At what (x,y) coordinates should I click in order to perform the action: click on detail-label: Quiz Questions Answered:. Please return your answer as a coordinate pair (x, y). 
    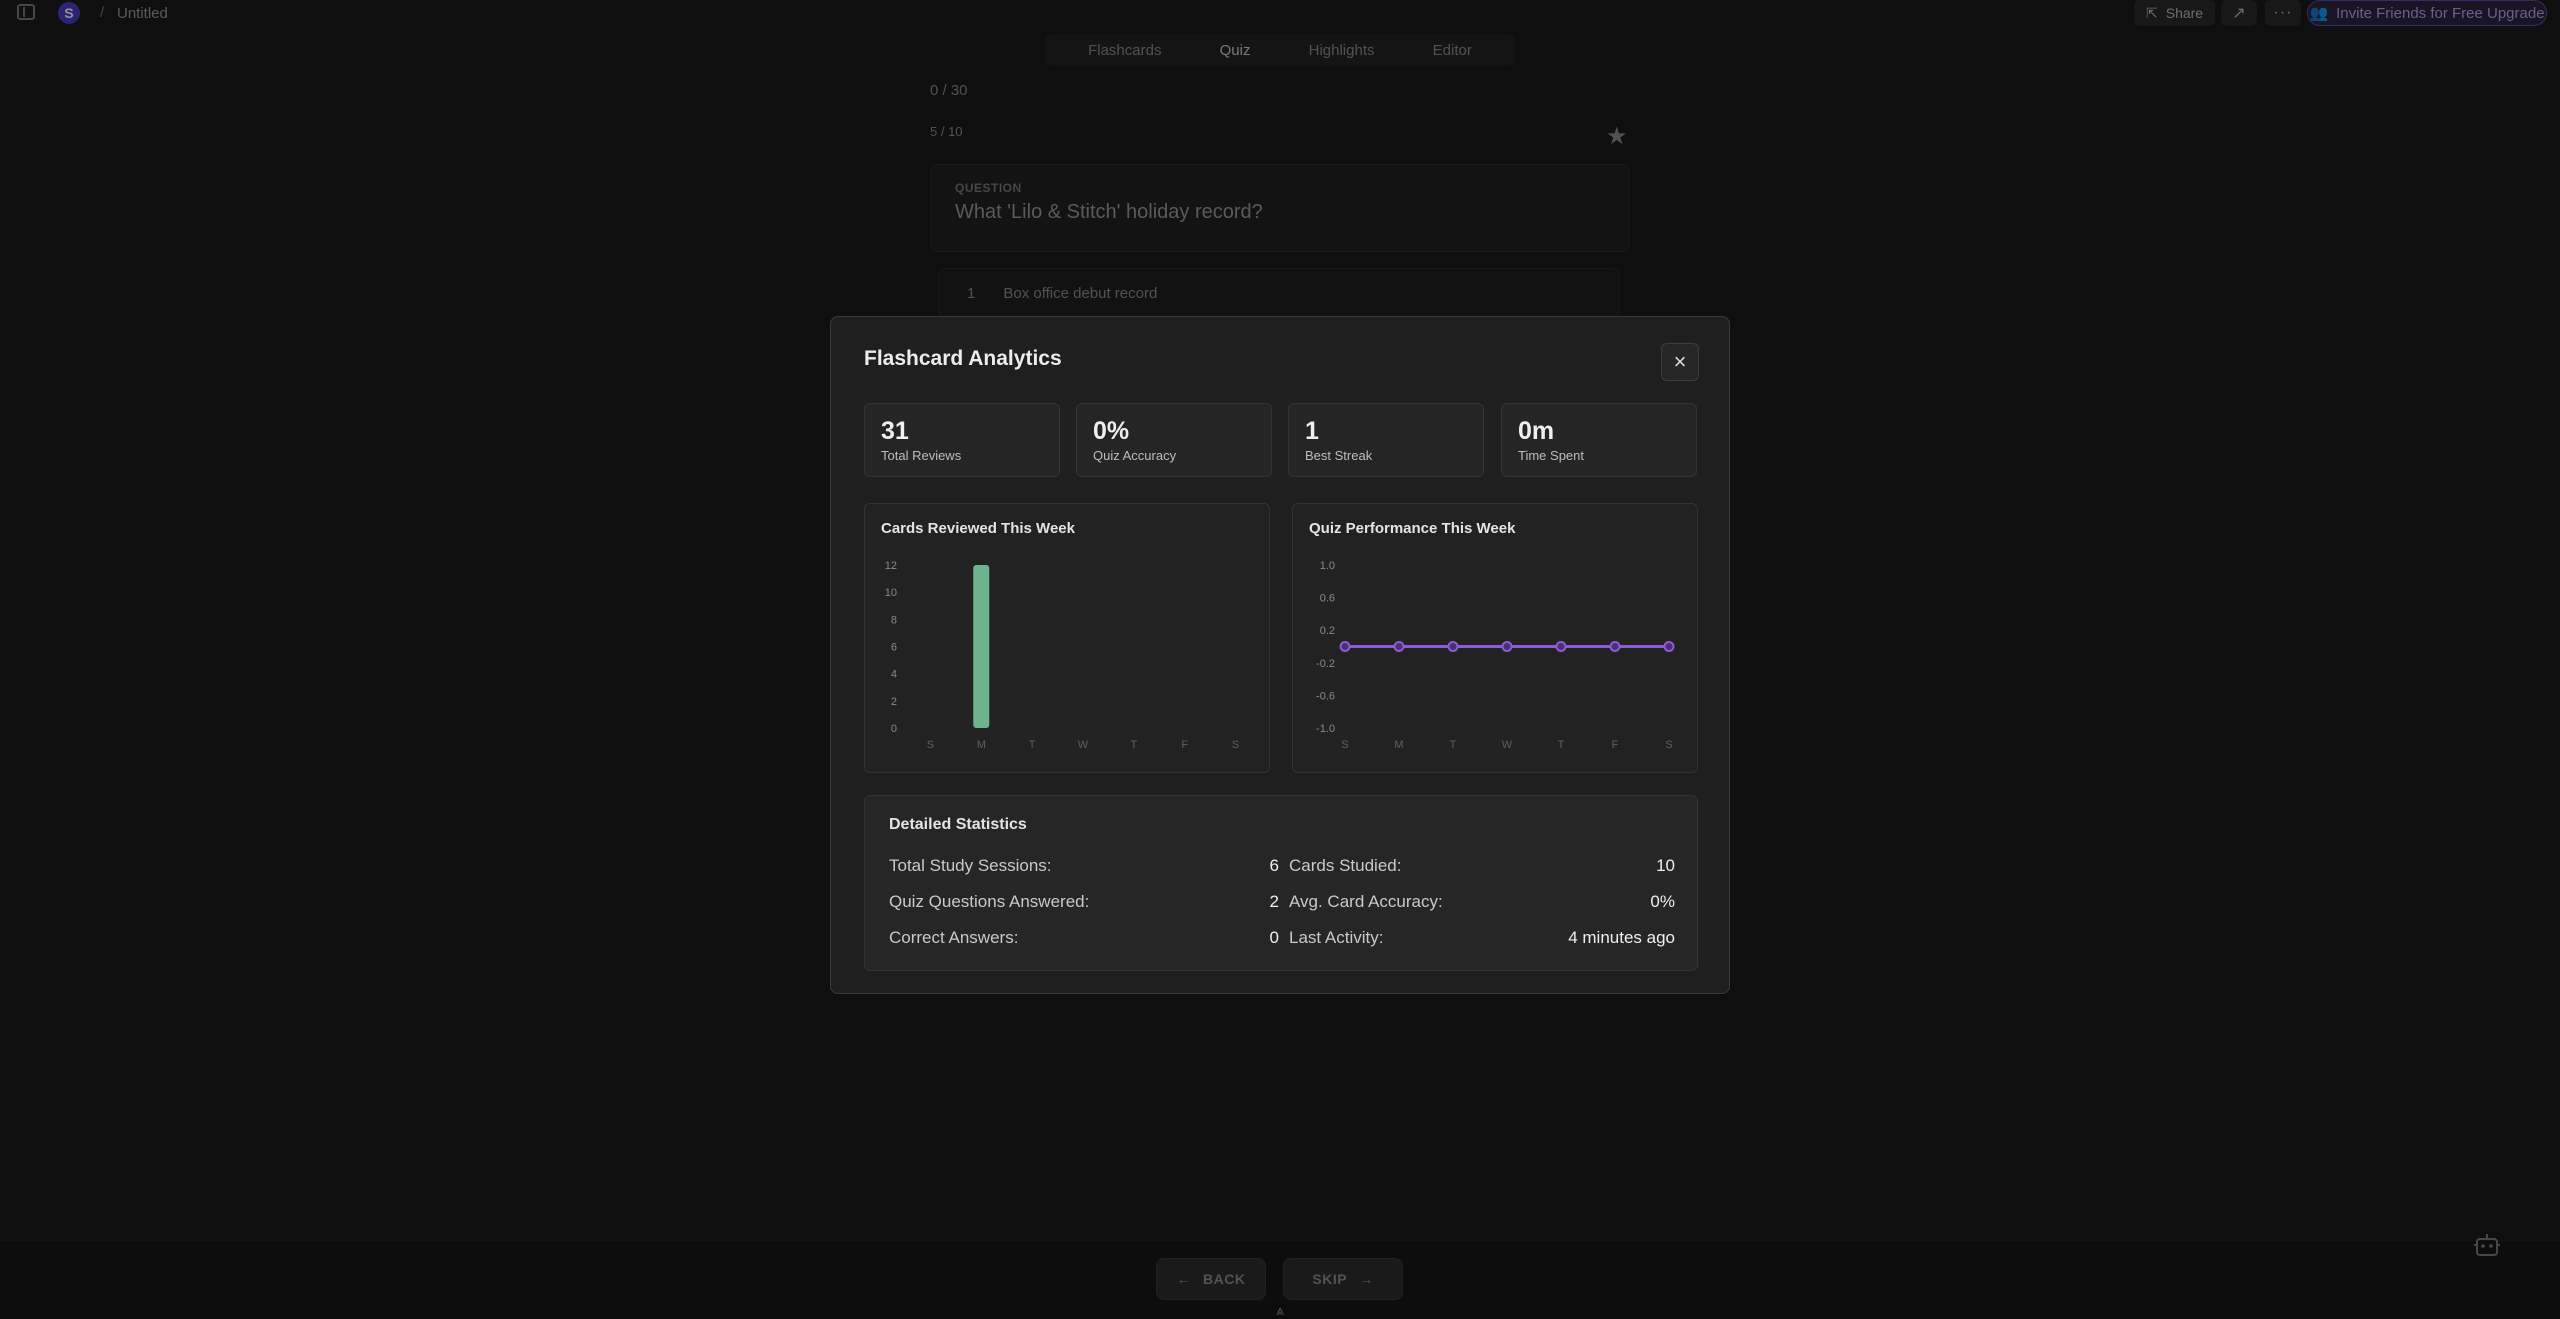
    Looking at the image, I should click on (989, 901).